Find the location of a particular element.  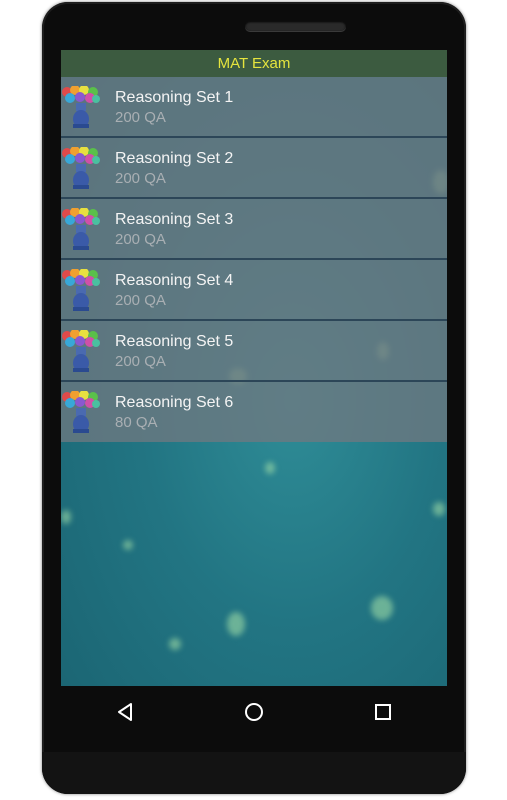

list-item-title: Reasoning Set 1 is located at coordinates (174, 97).